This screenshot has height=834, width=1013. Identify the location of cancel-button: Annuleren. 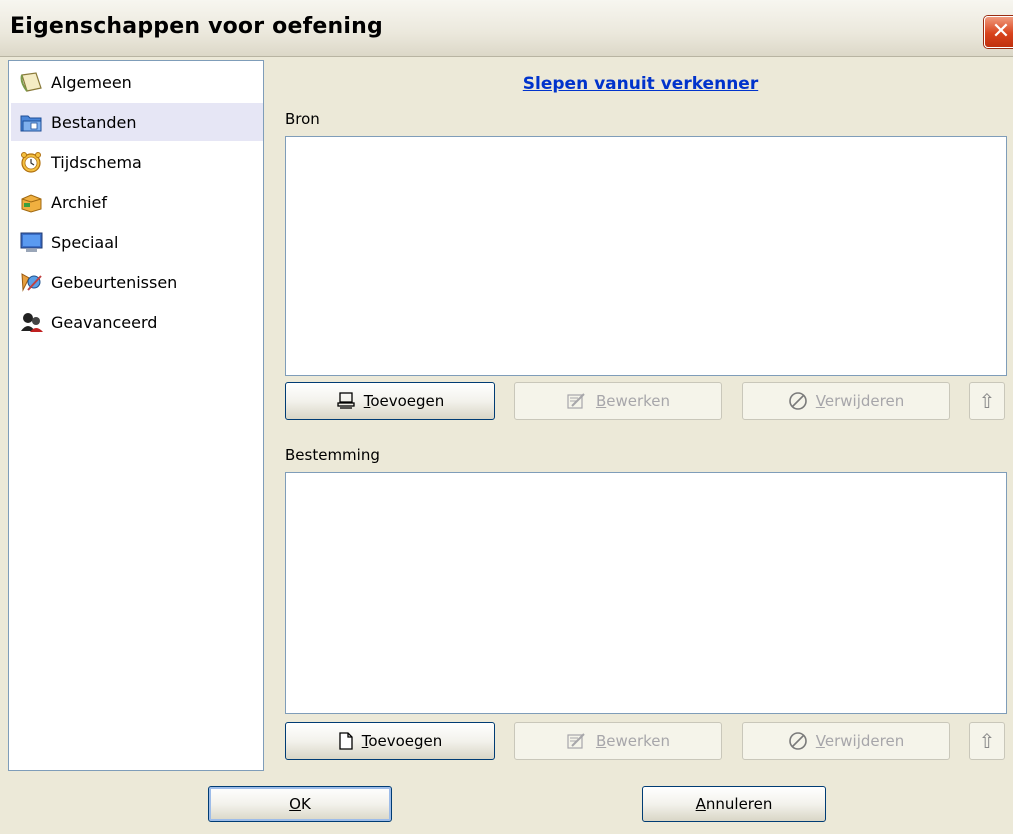
(734, 804).